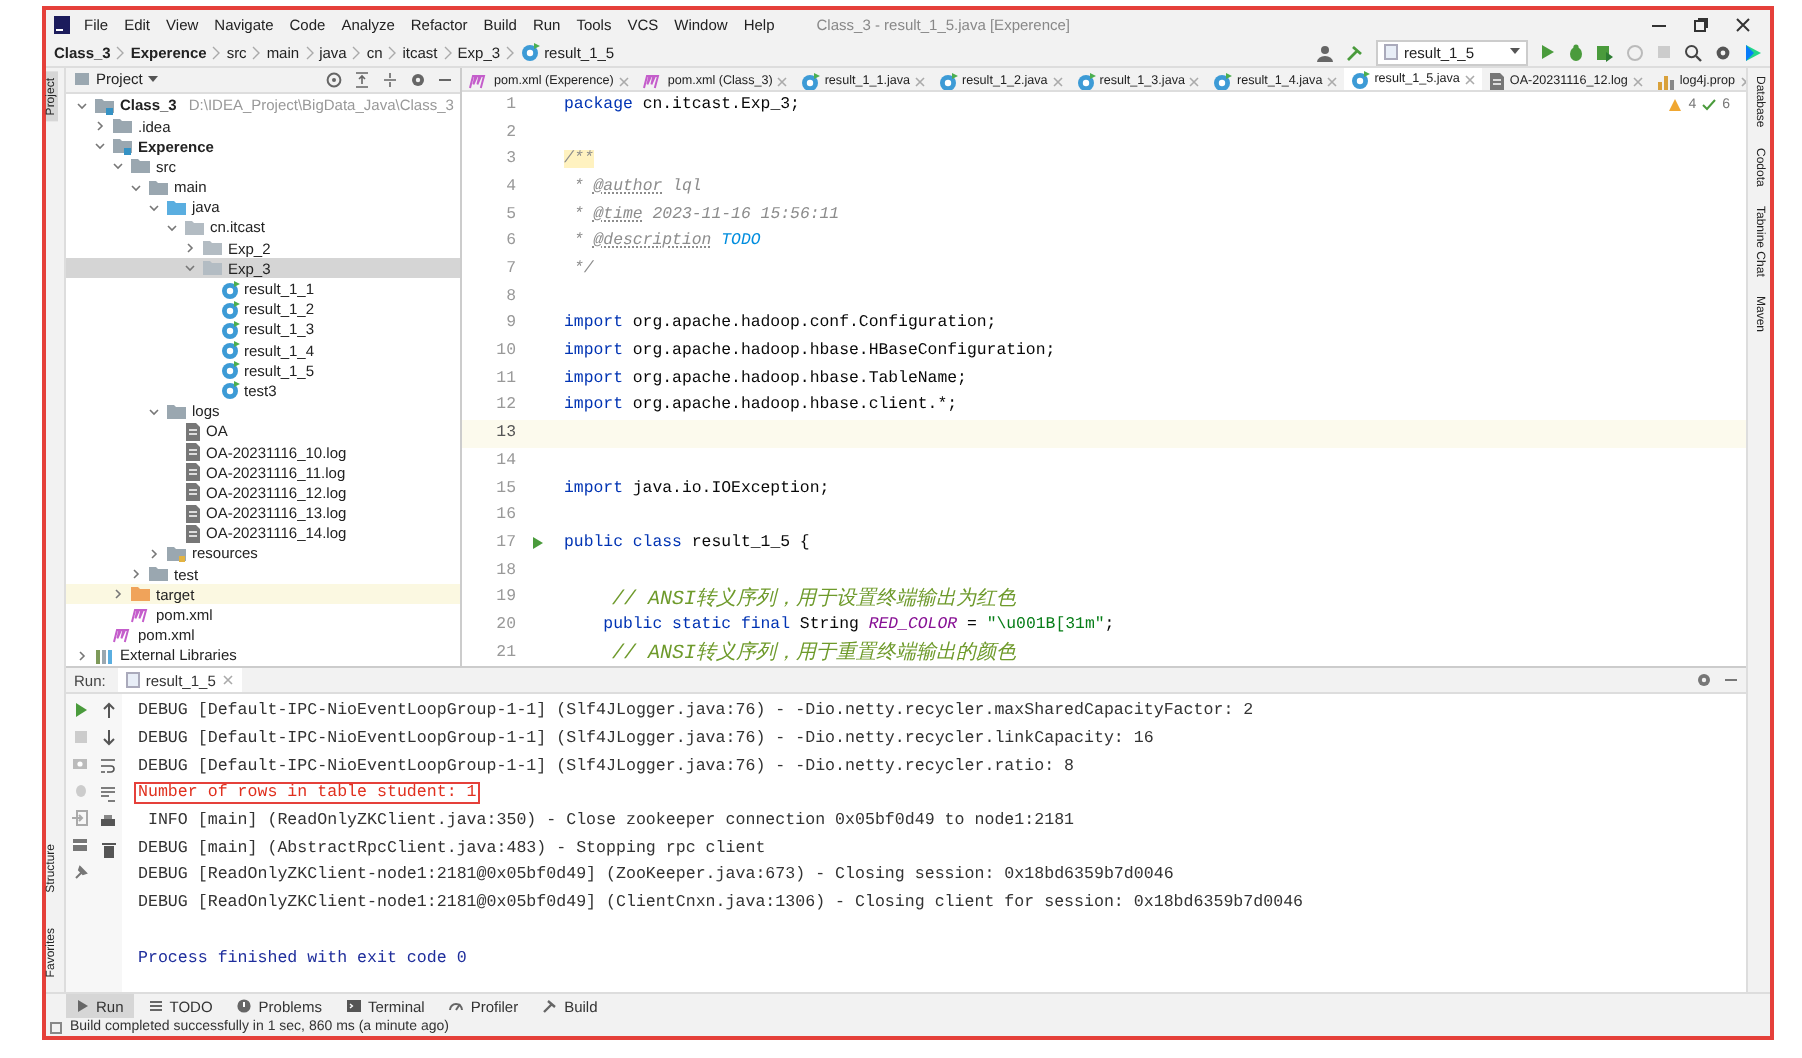  I want to click on line-number: 20, so click(506, 625).